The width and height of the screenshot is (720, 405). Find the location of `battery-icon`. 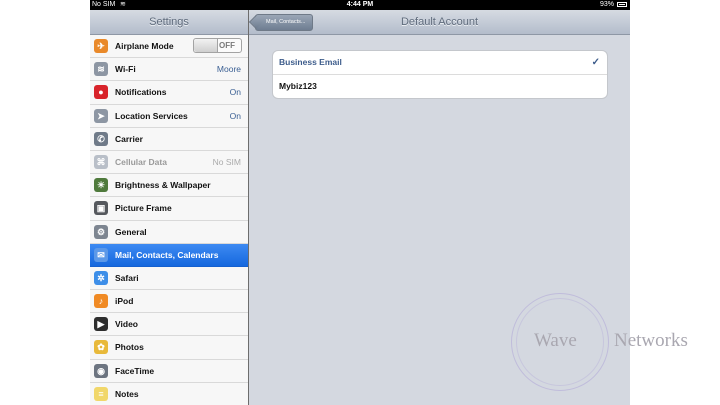

battery-icon is located at coordinates (622, 4).